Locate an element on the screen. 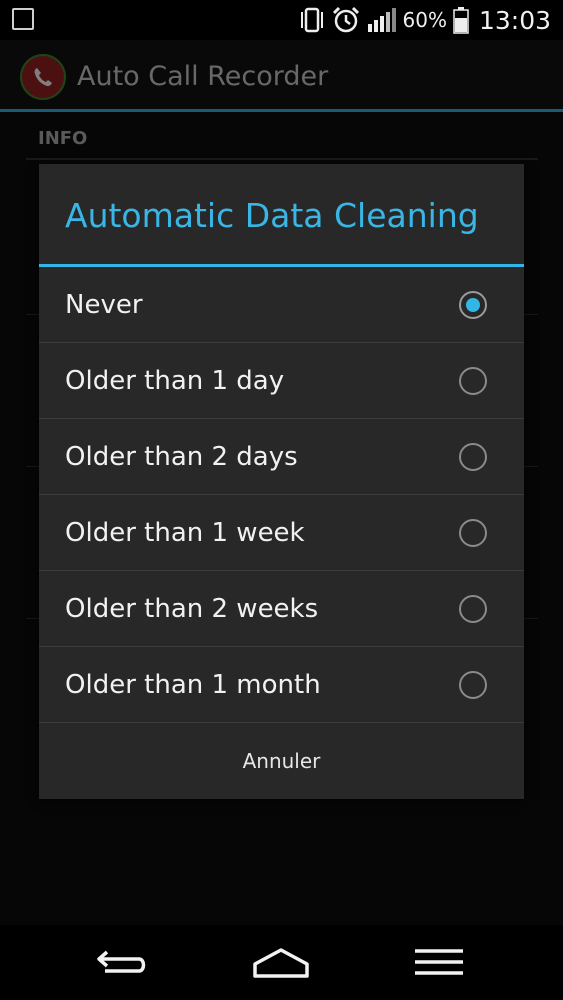  option-2-weeks: Older than 2 weeks is located at coordinates (281, 609).